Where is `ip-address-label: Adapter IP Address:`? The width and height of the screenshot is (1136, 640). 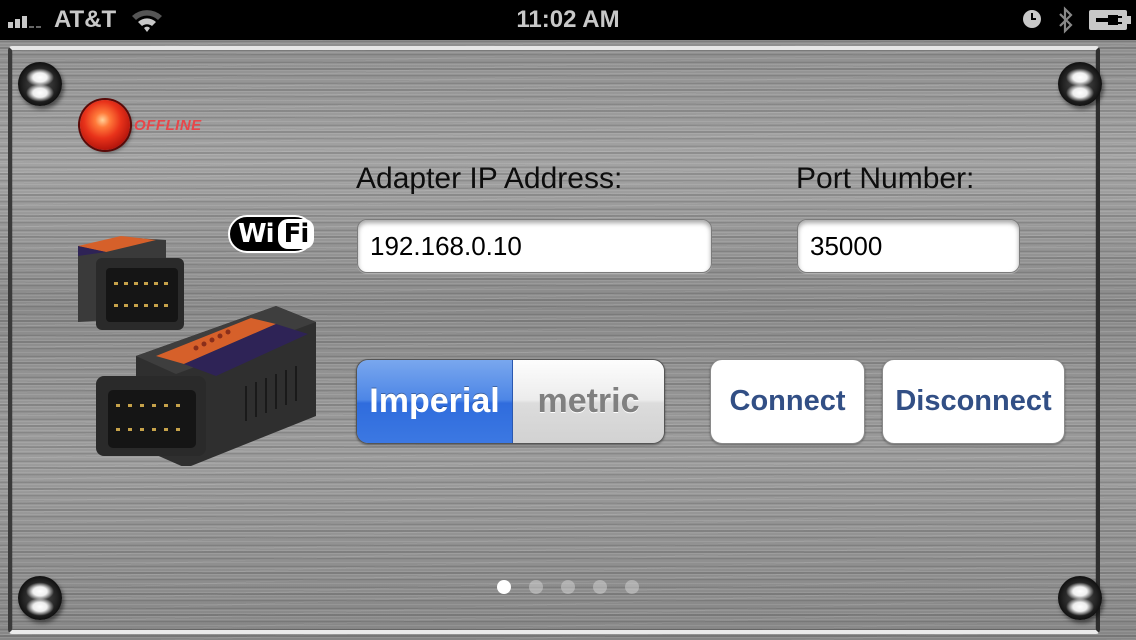 ip-address-label: Adapter IP Address: is located at coordinates (489, 178).